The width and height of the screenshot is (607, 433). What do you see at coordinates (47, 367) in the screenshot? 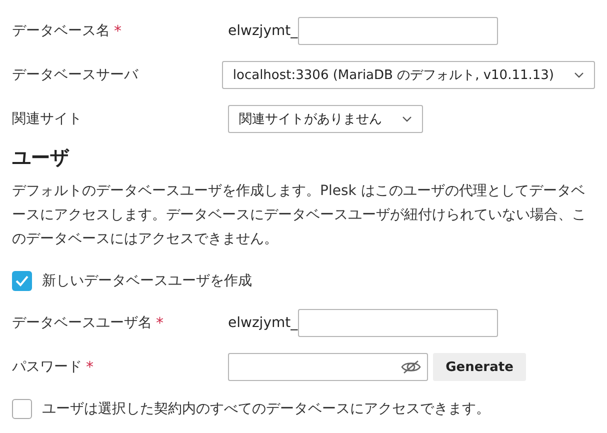
I see `field-label: パスワード` at bounding box center [47, 367].